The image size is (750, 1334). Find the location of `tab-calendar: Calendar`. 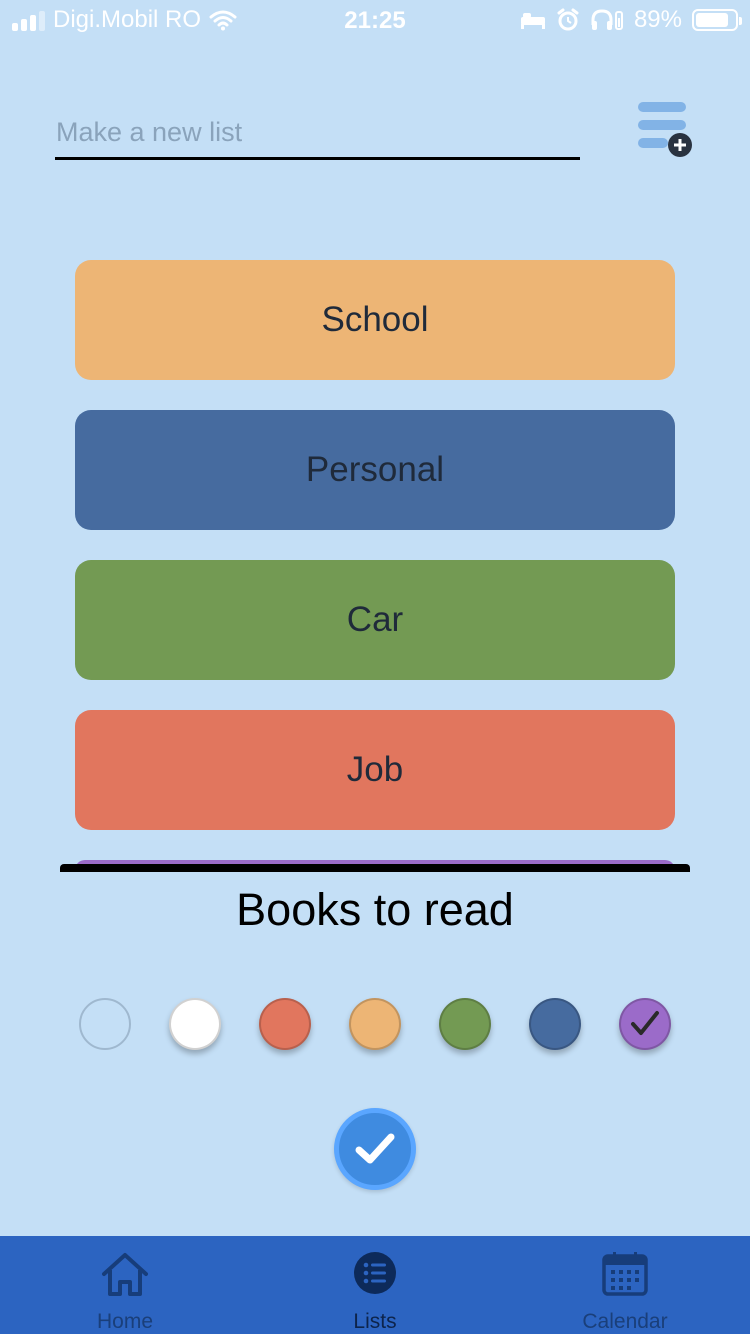

tab-calendar: Calendar is located at coordinates (625, 1285).